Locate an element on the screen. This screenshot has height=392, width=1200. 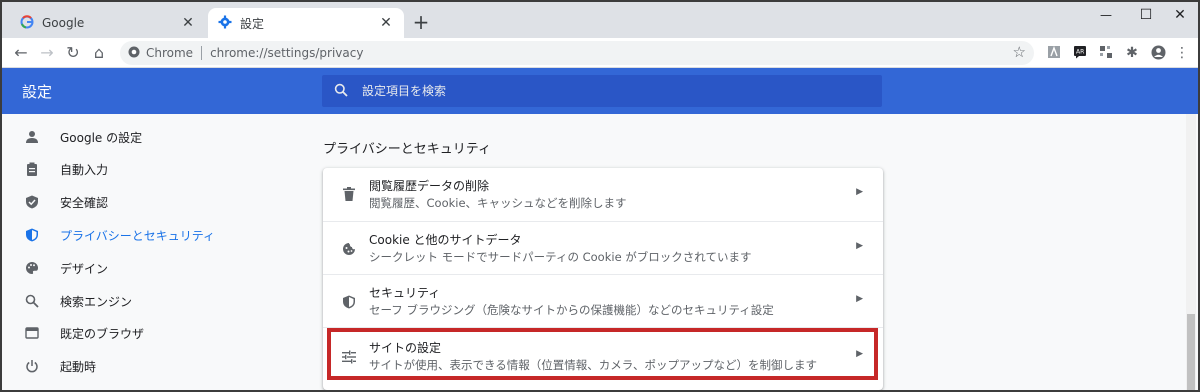
sidebar-item-label: プライバシーとセキュリティ is located at coordinates (138, 235).